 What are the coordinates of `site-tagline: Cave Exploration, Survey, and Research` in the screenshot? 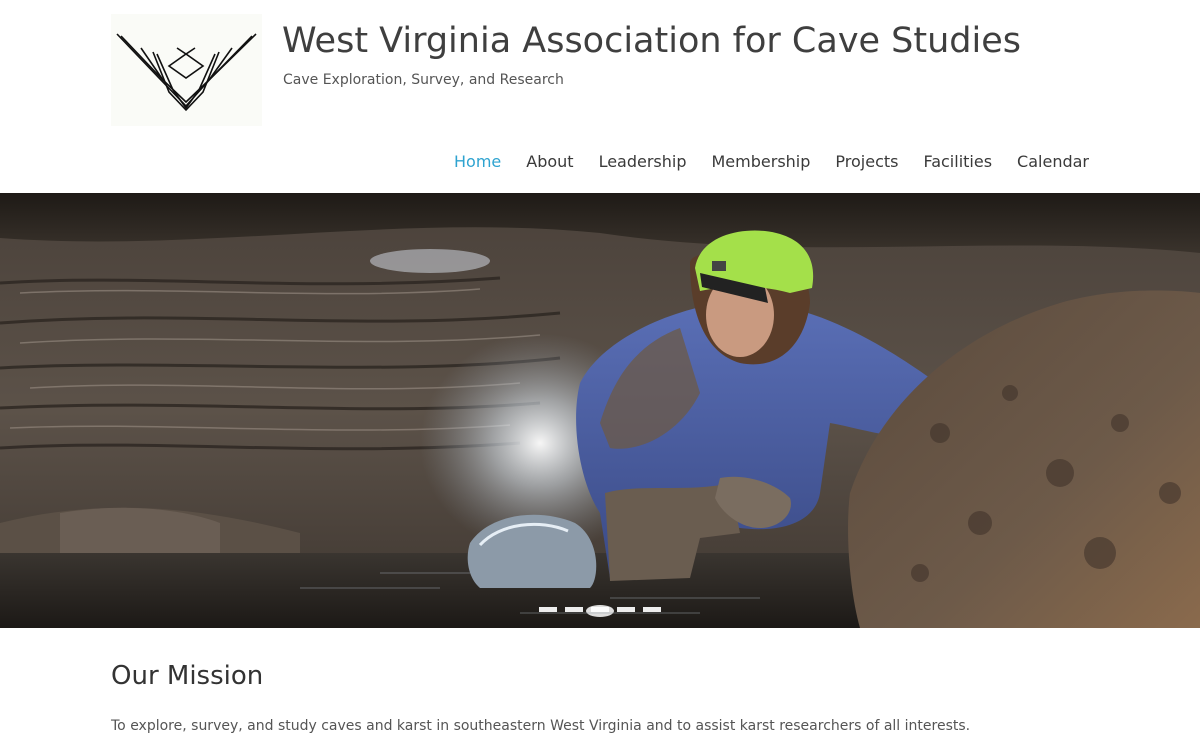 It's located at (423, 80).